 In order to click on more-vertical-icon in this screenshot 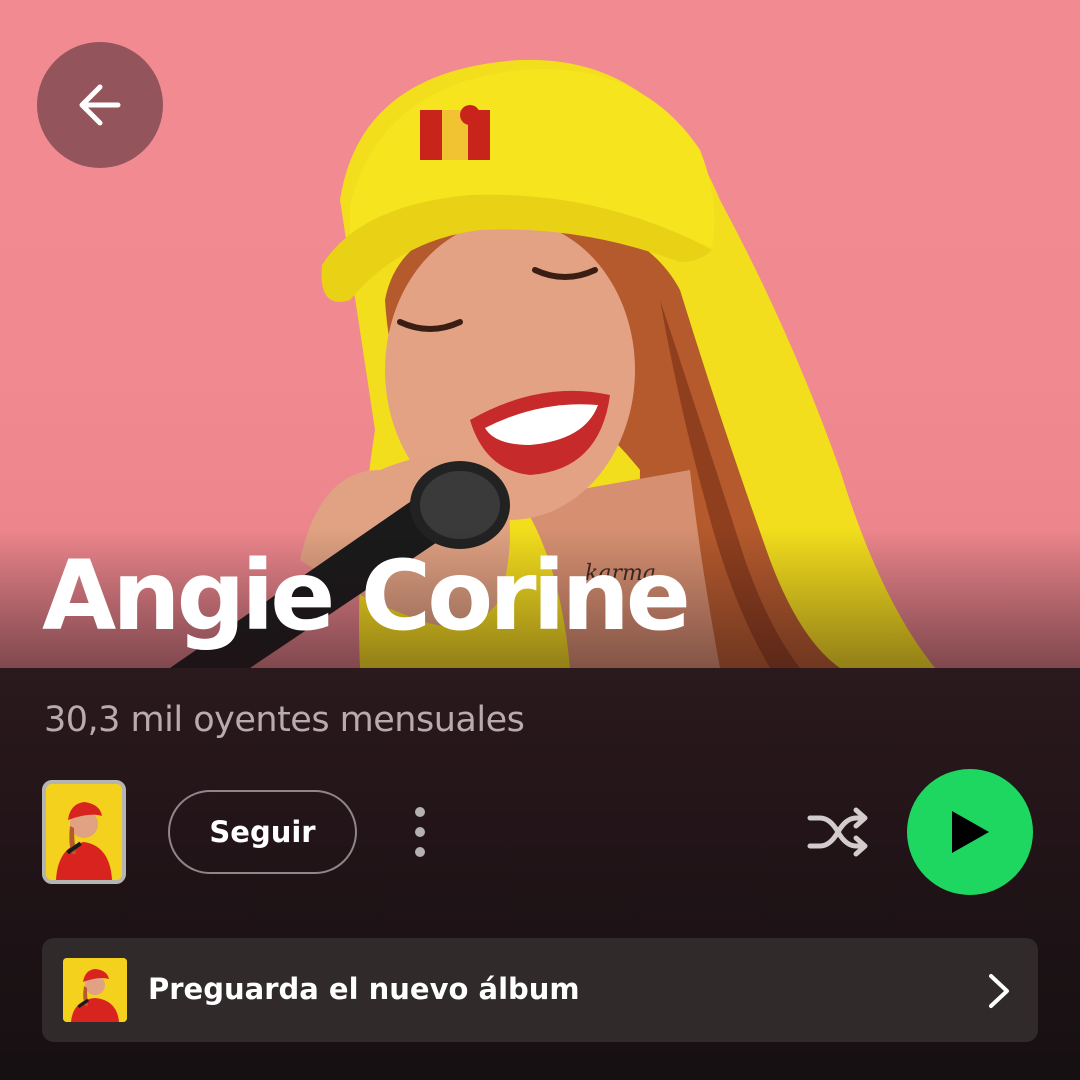, I will do `click(420, 832)`.